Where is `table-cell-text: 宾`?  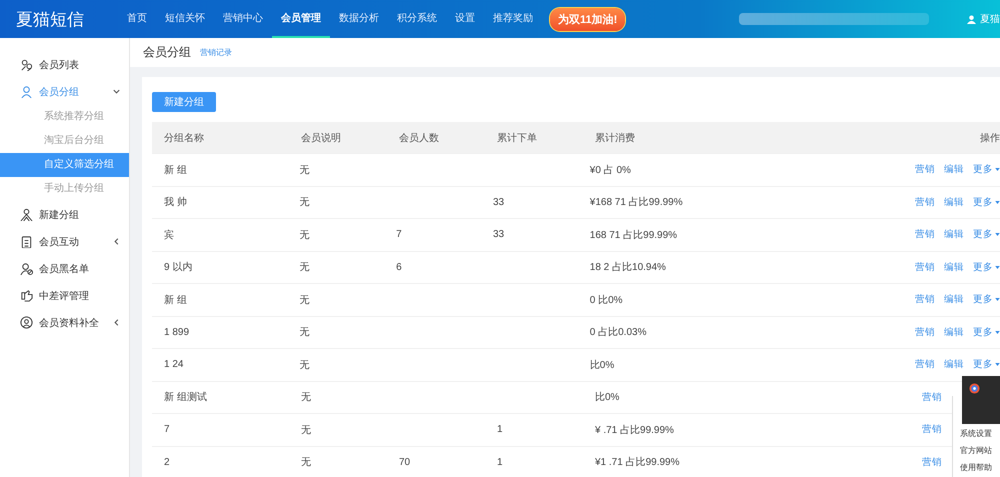 table-cell-text: 宾 is located at coordinates (169, 235).